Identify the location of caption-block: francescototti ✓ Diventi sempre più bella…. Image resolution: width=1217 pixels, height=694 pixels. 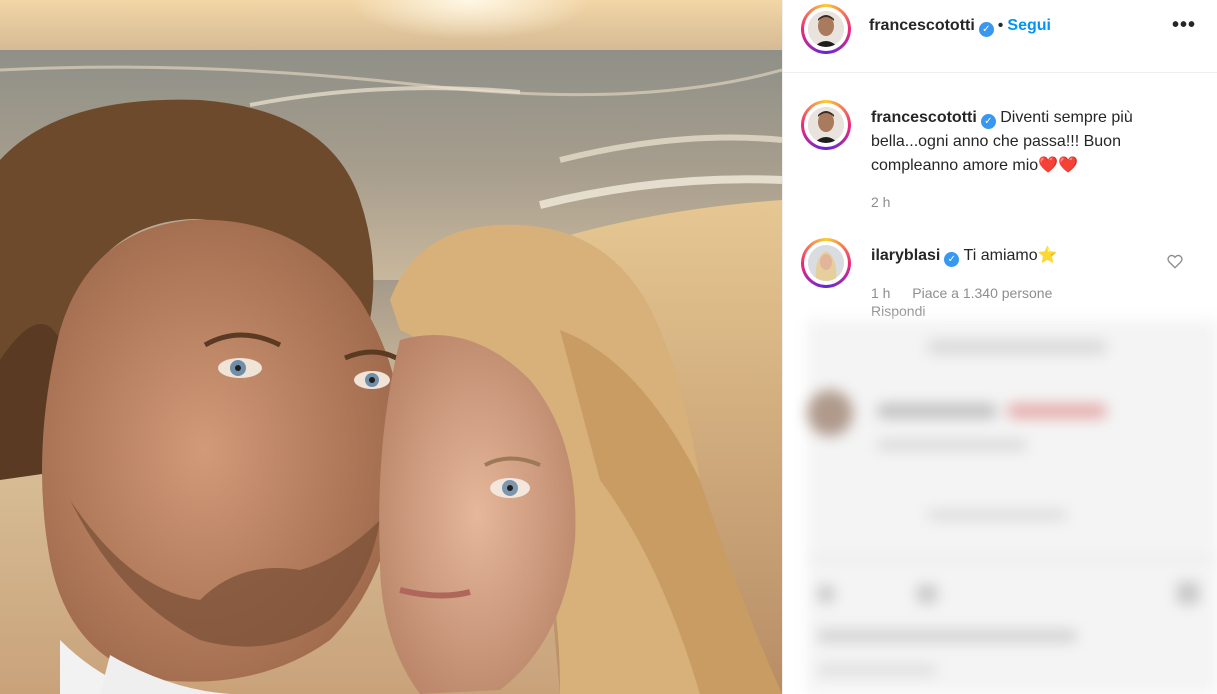
(1031, 142).